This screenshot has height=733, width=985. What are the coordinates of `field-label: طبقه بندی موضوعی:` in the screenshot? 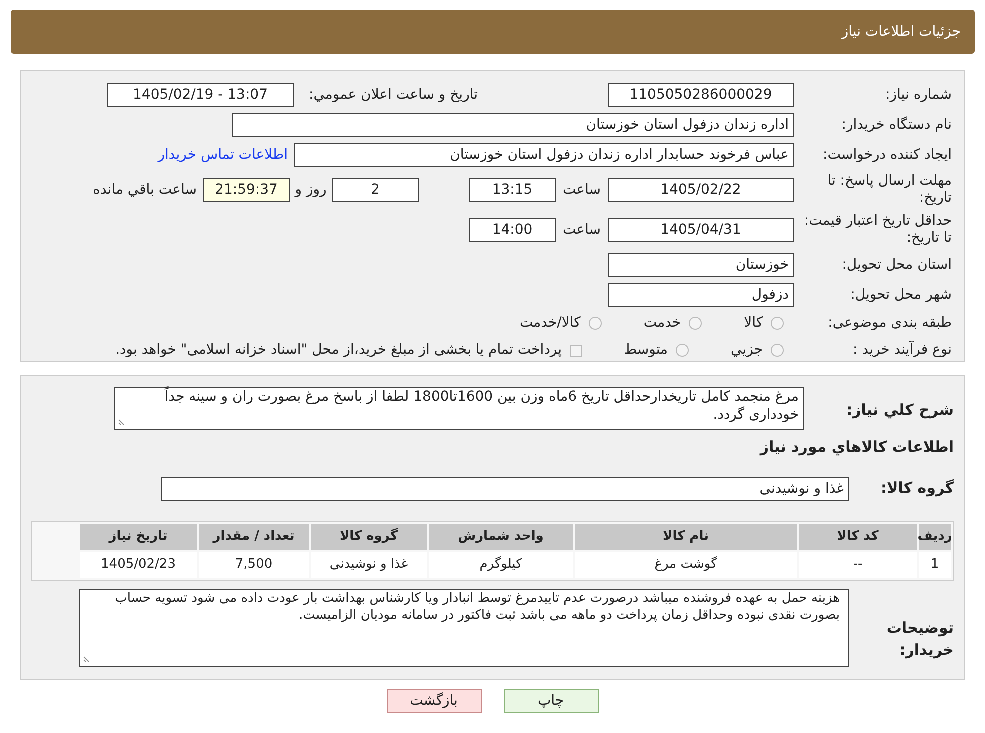 It's located at (889, 323).